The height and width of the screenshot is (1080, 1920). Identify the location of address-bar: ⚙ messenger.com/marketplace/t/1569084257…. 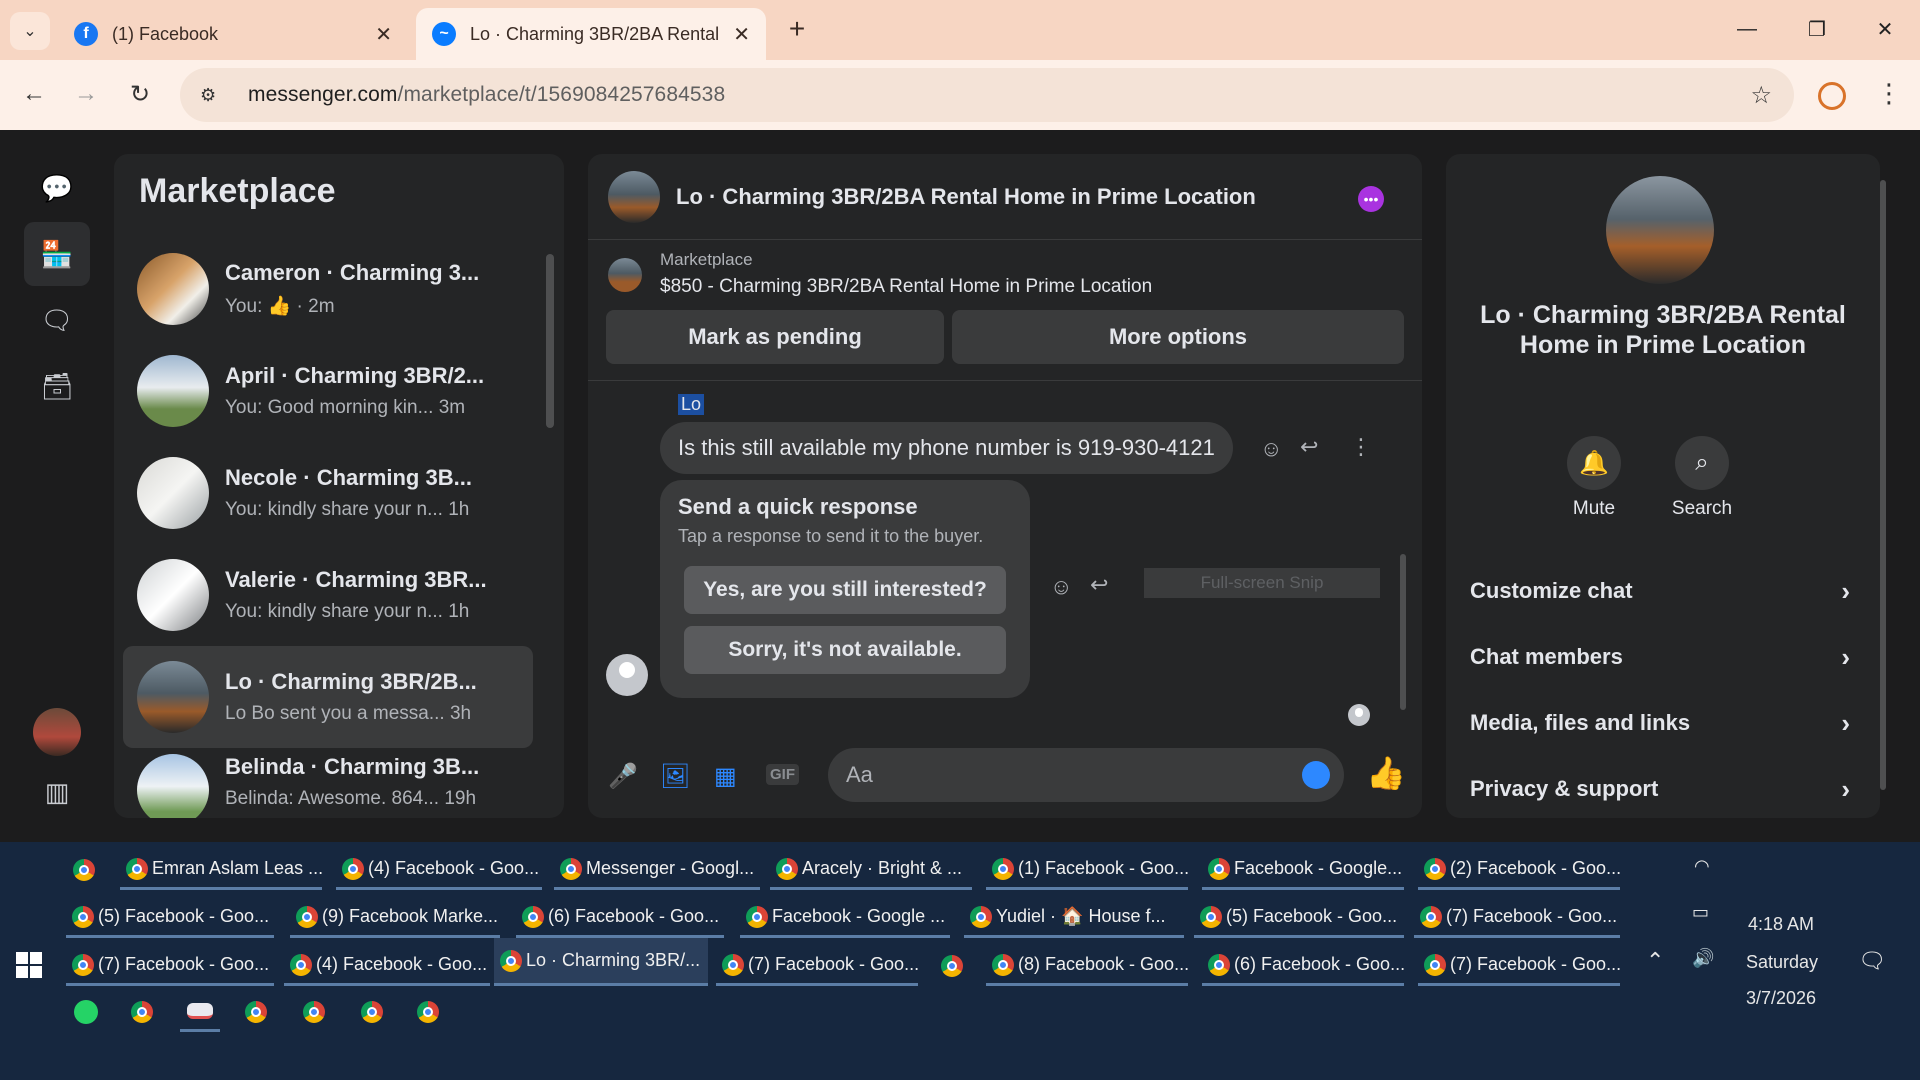
(987, 95).